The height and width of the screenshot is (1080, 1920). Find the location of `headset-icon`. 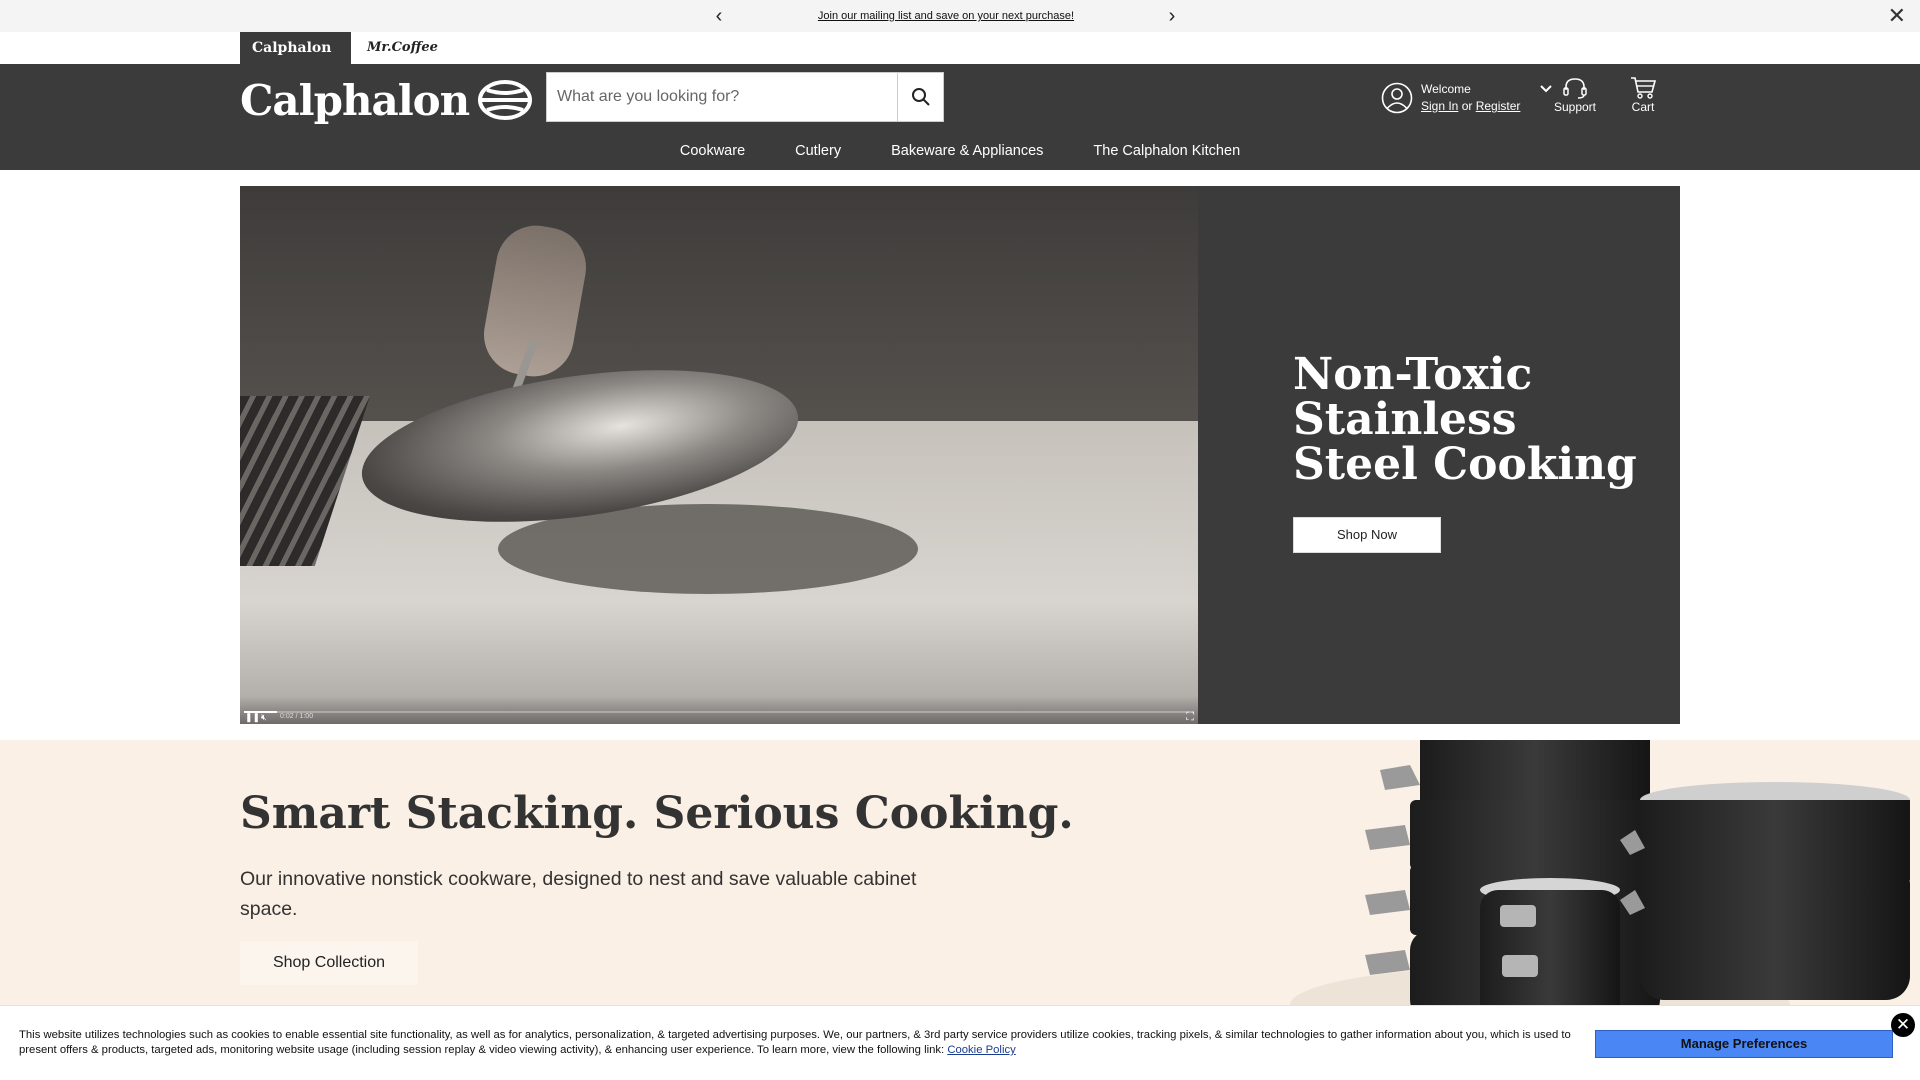

headset-icon is located at coordinates (1575, 88).